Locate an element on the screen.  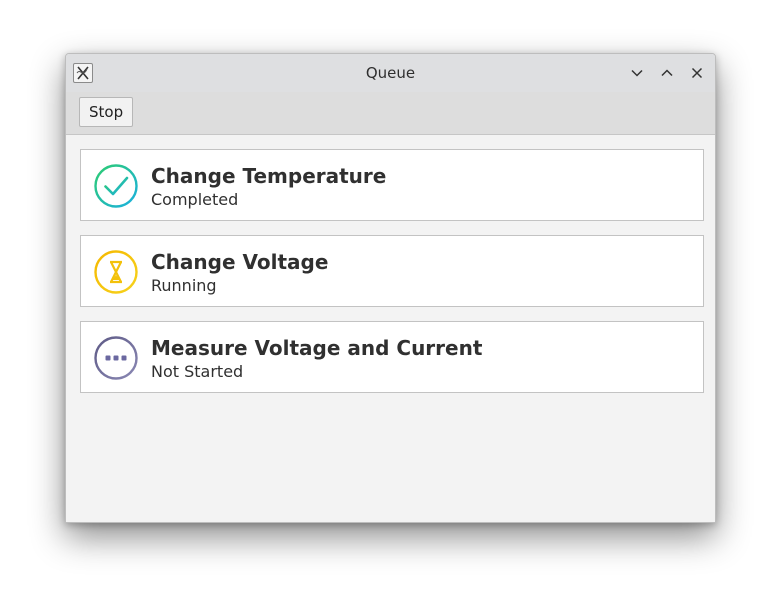
task-status: Running is located at coordinates (184, 285).